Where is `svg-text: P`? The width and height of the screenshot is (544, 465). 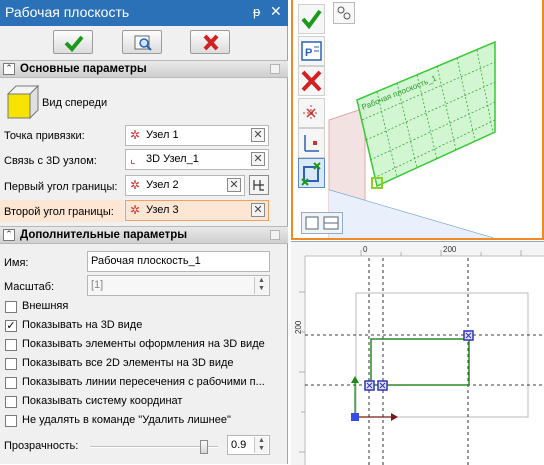
svg-text: P is located at coordinates (308, 53).